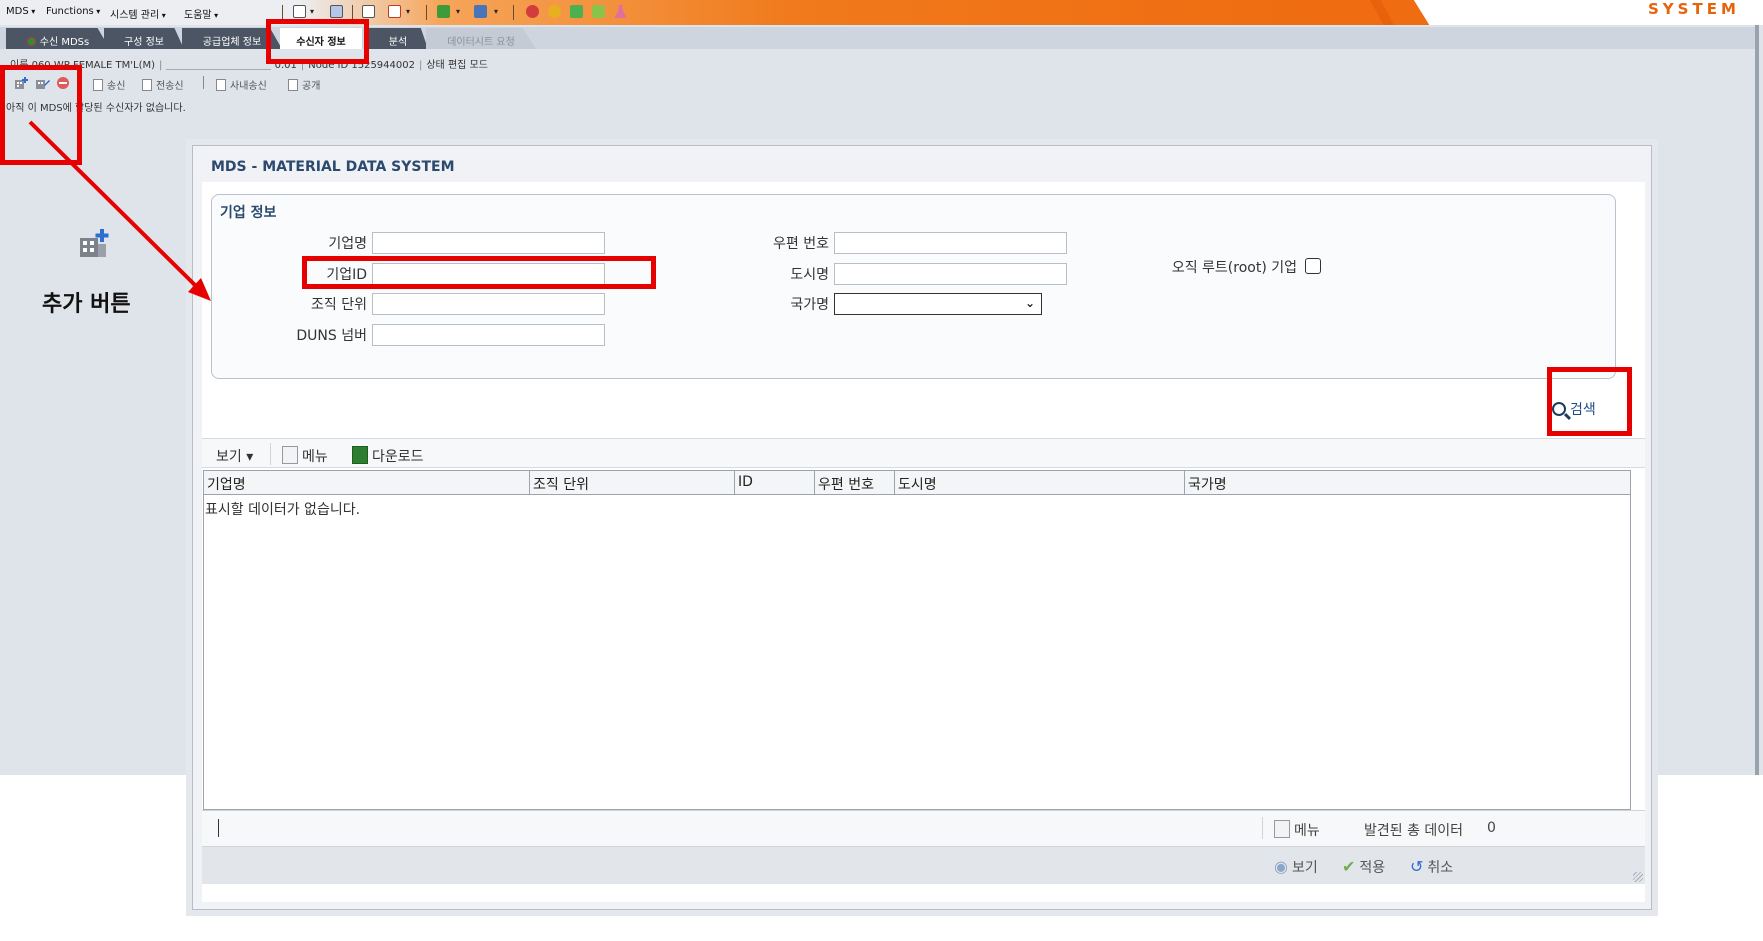 This screenshot has height=941, width=1763. What do you see at coordinates (1349, 866) in the screenshot?
I see `checkmark-icon: ✔` at bounding box center [1349, 866].